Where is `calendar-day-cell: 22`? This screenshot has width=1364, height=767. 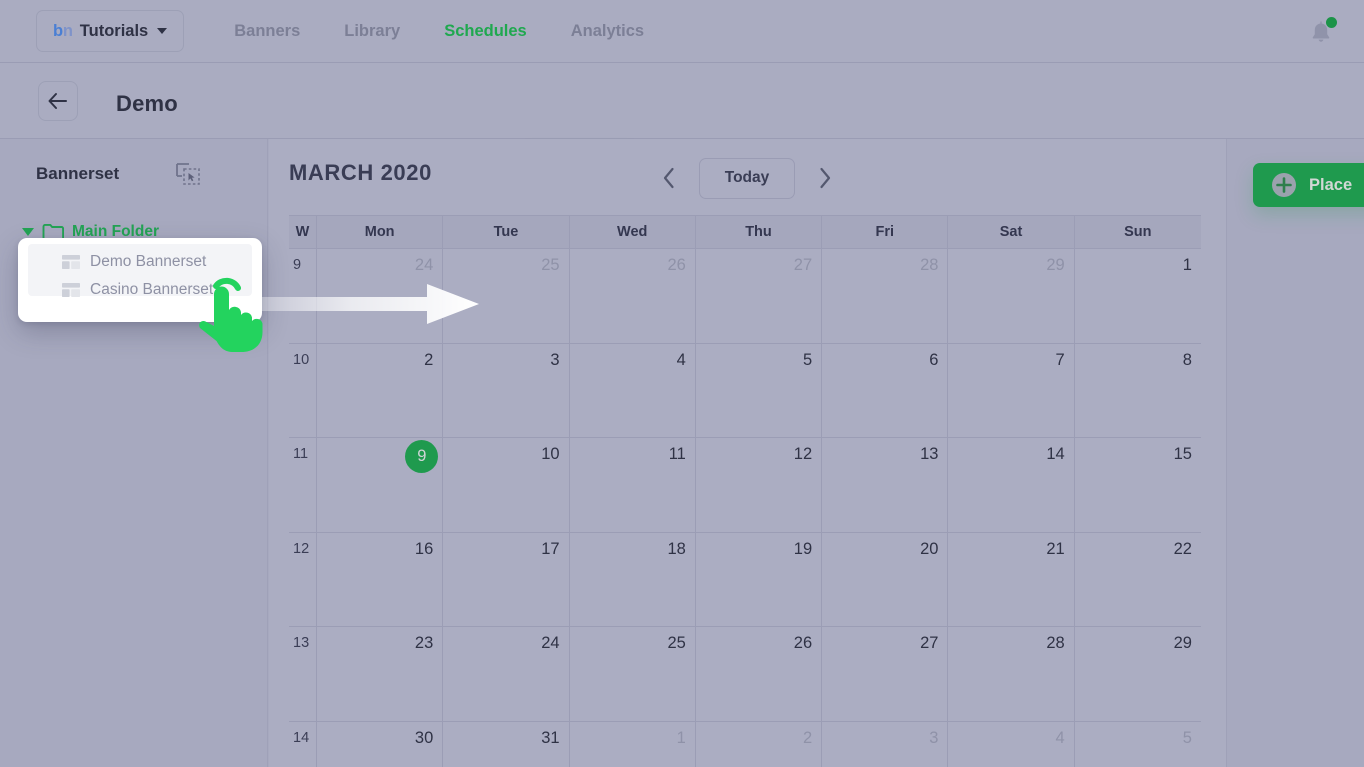
calendar-day-cell: 22 is located at coordinates (1138, 580).